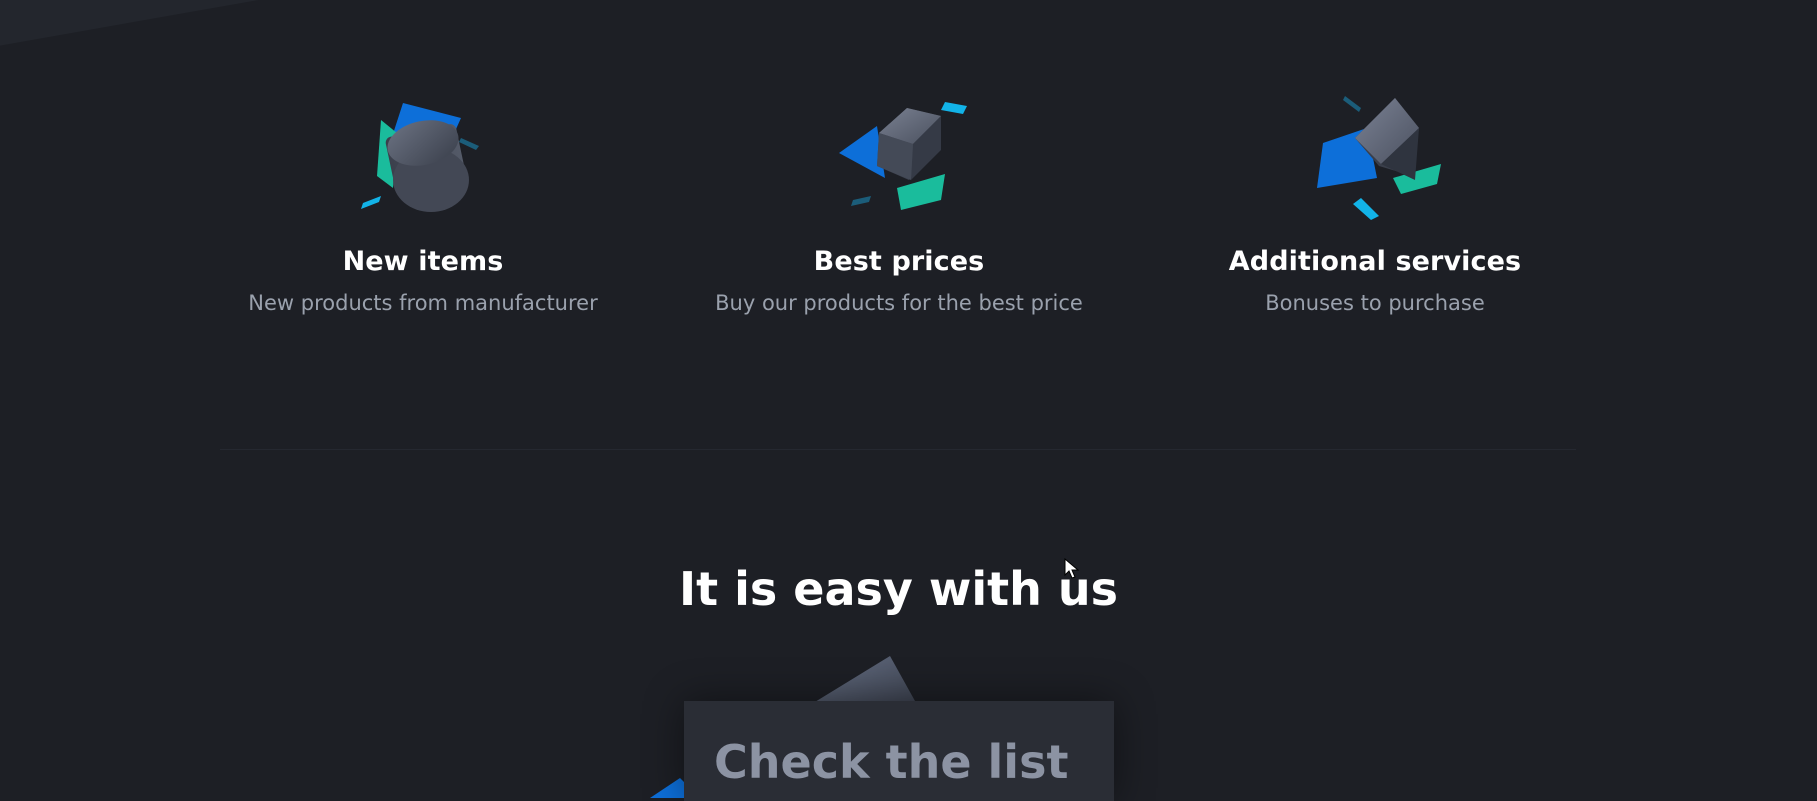 This screenshot has width=1817, height=801. I want to click on cube-shapes-icon, so click(903, 156).